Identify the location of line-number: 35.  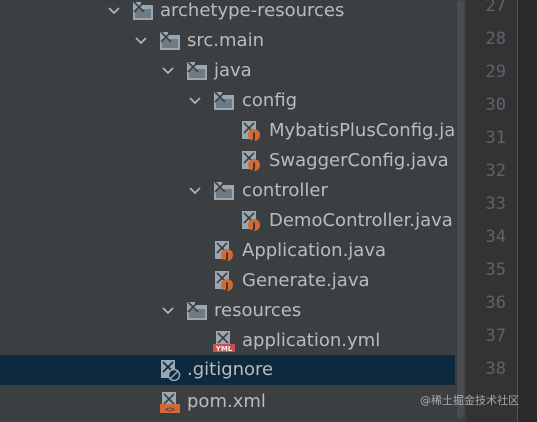
(495, 270).